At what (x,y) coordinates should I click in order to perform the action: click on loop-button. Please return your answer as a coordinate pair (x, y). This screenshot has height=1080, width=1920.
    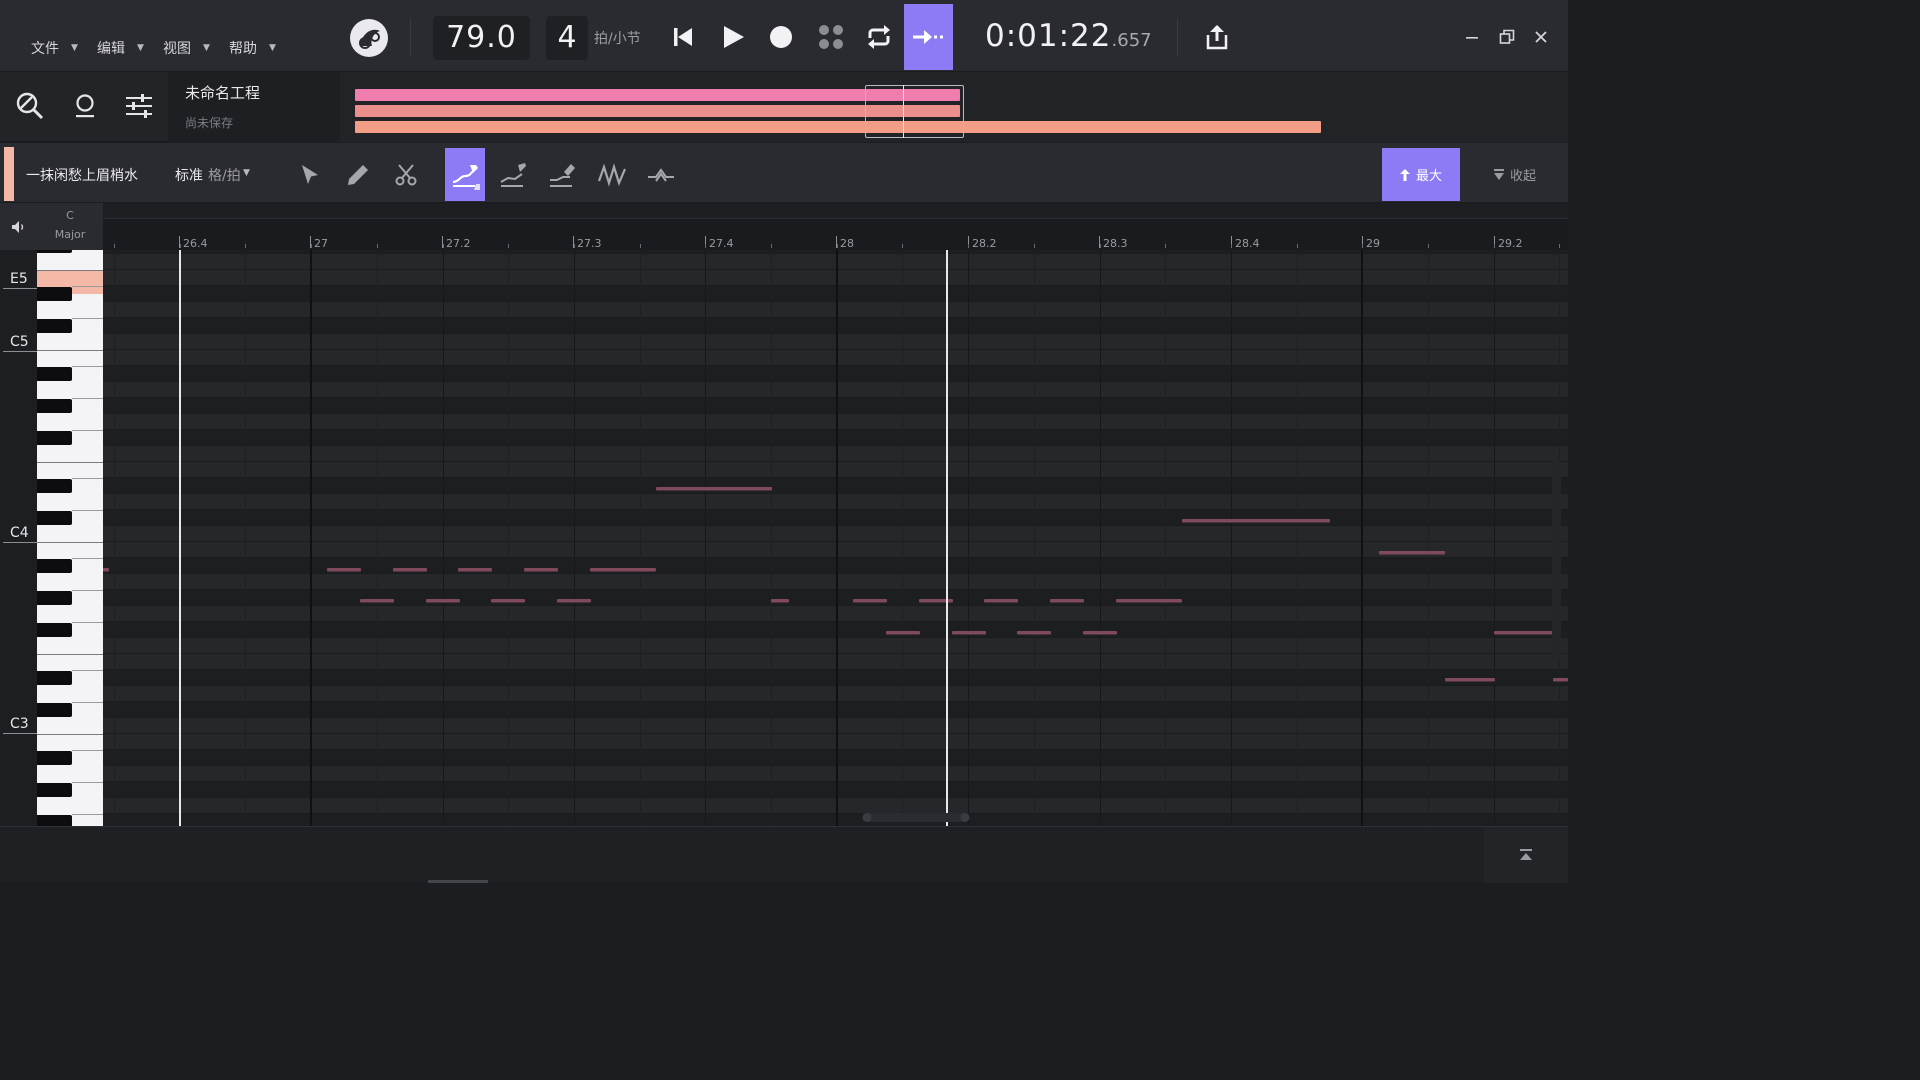
    Looking at the image, I should click on (879, 37).